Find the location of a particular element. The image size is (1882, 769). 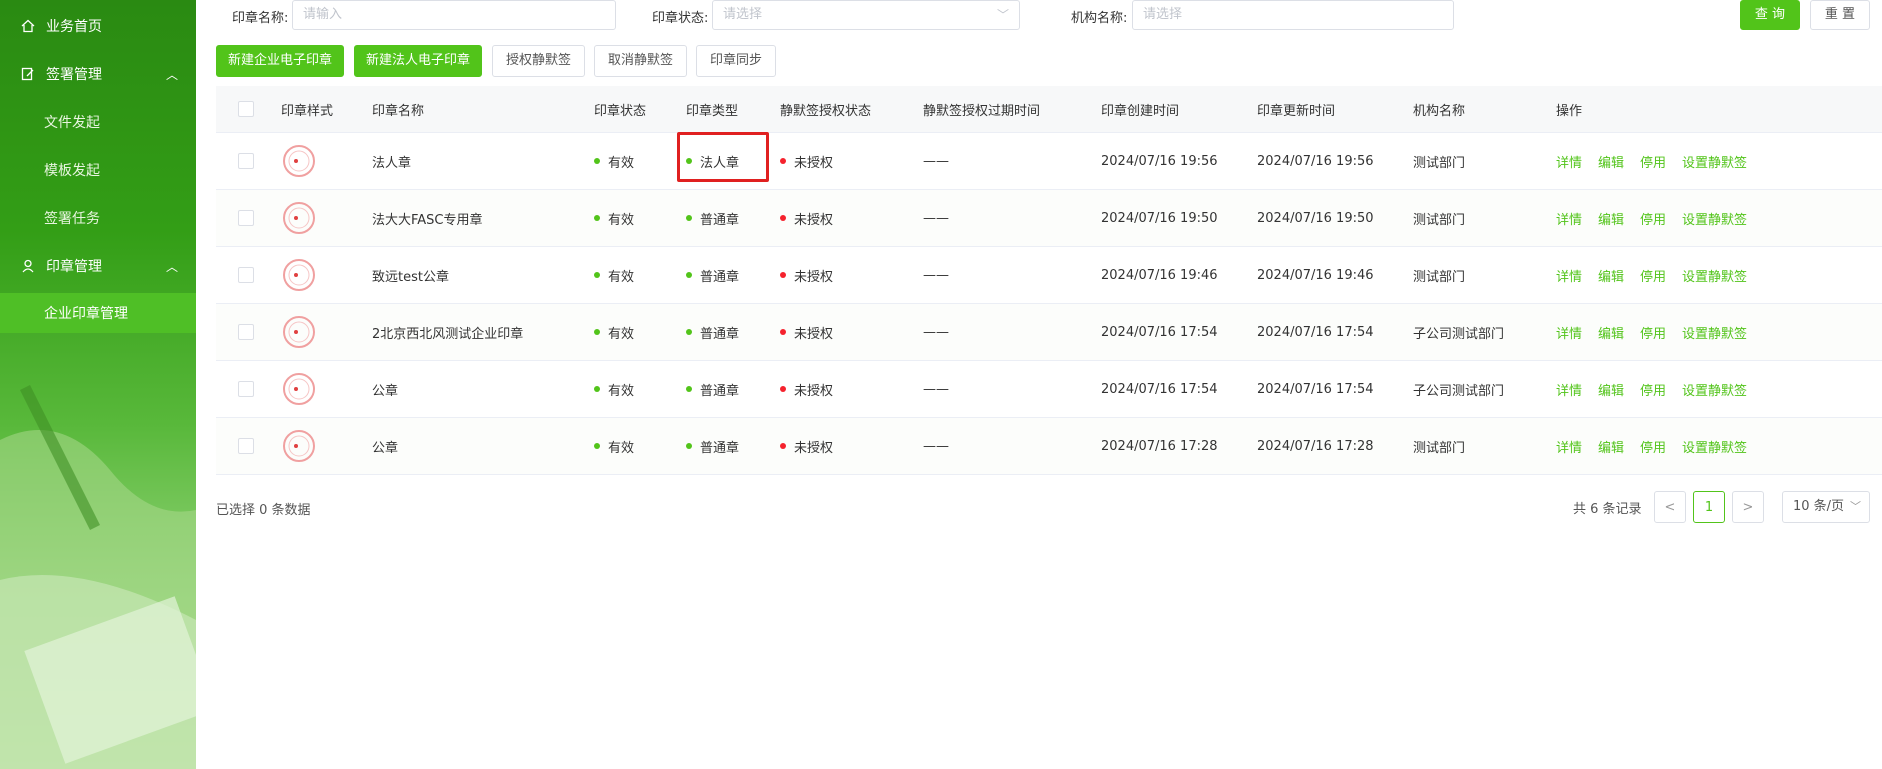

sidebar-decoration-image is located at coordinates (98, 577).